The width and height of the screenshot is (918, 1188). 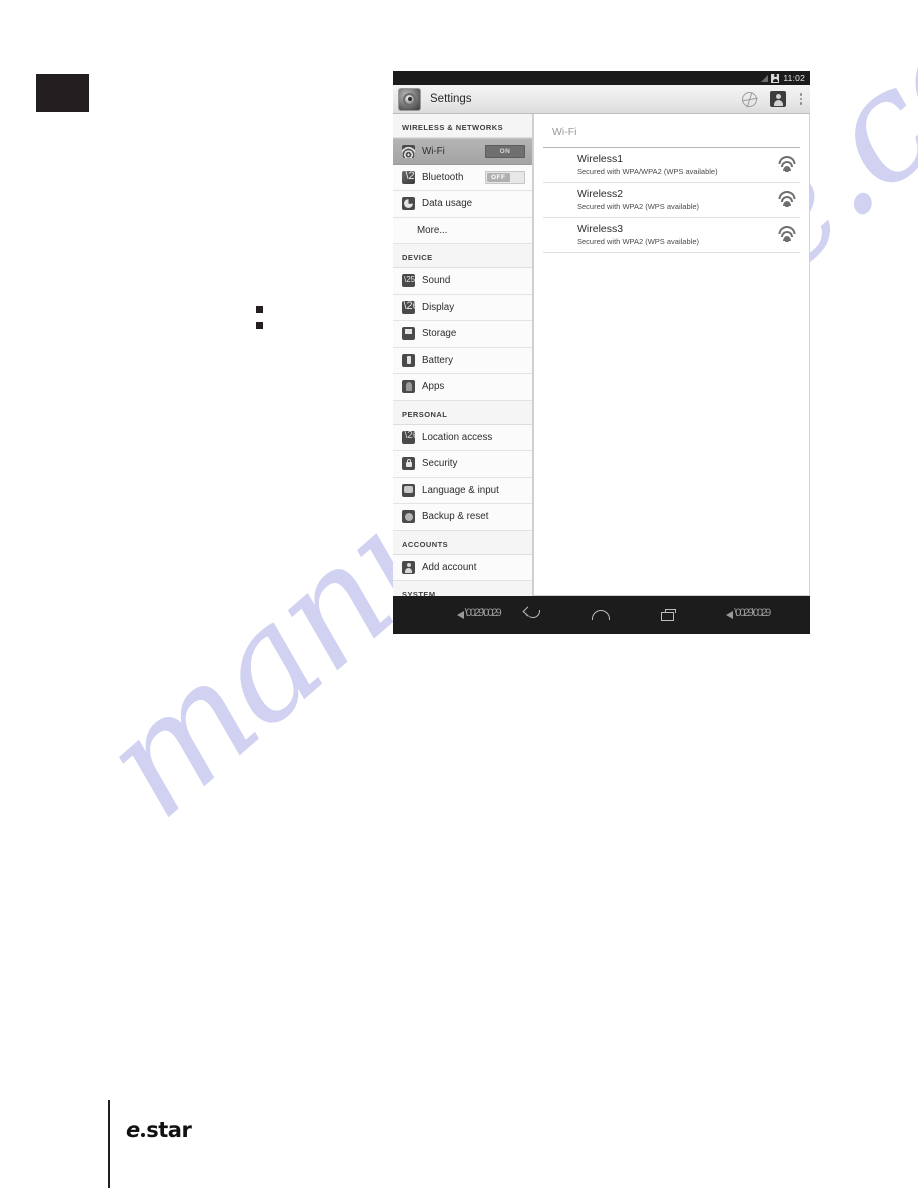 I want to click on person-icon, so click(x=775, y=78).